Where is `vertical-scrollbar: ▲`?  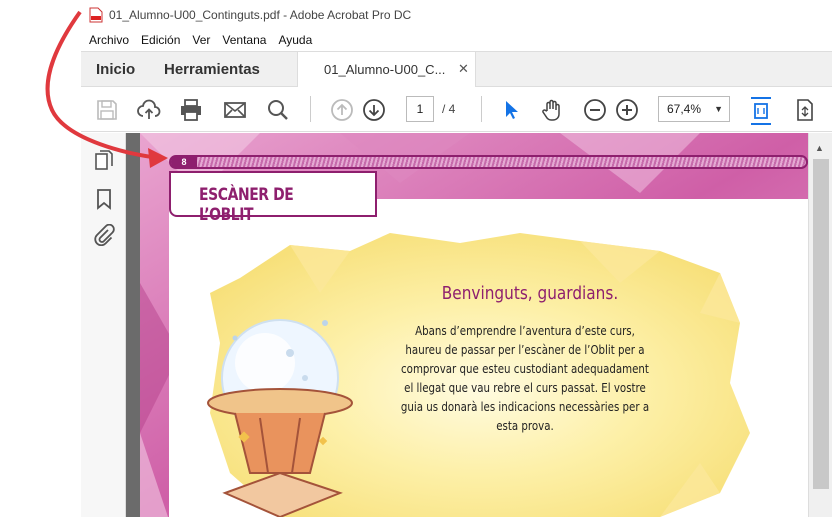
vertical-scrollbar: ▲ is located at coordinates (820, 325).